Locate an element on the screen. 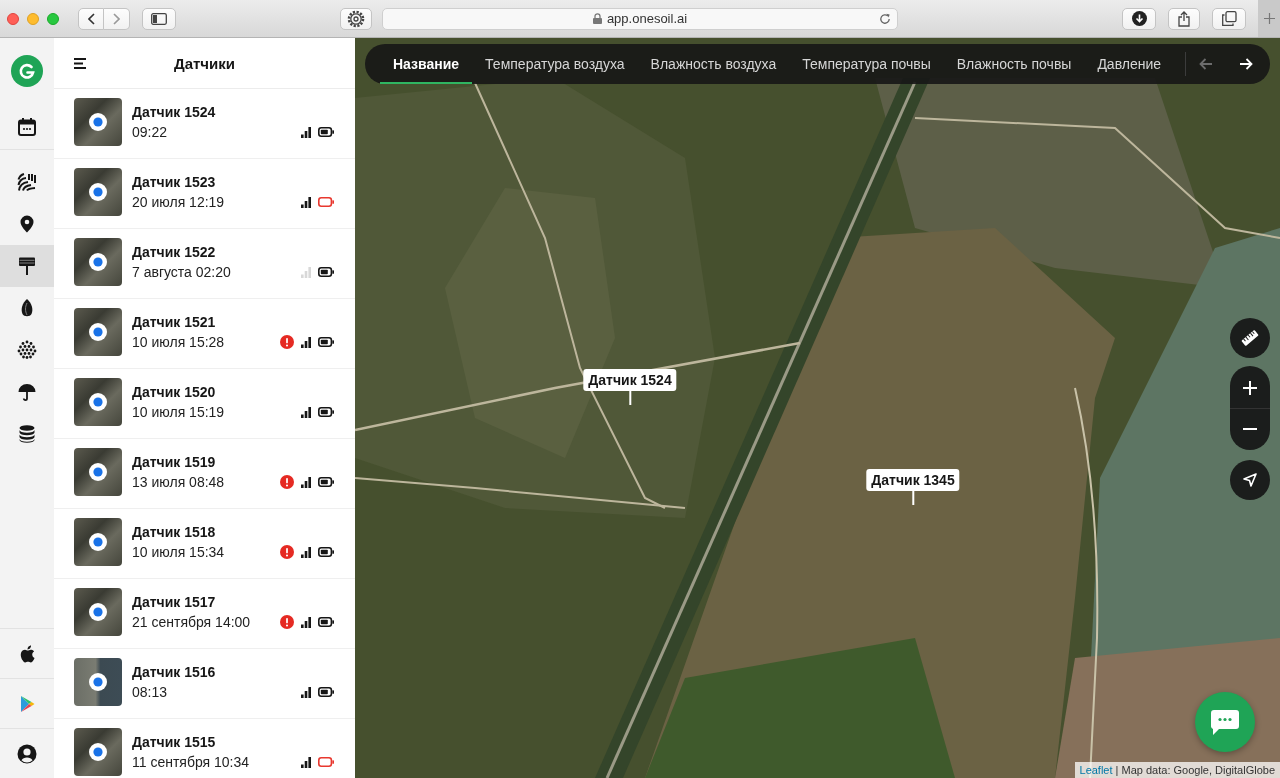 Image resolution: width=1280 pixels, height=778 pixels. settings-icon is located at coordinates (356, 18).